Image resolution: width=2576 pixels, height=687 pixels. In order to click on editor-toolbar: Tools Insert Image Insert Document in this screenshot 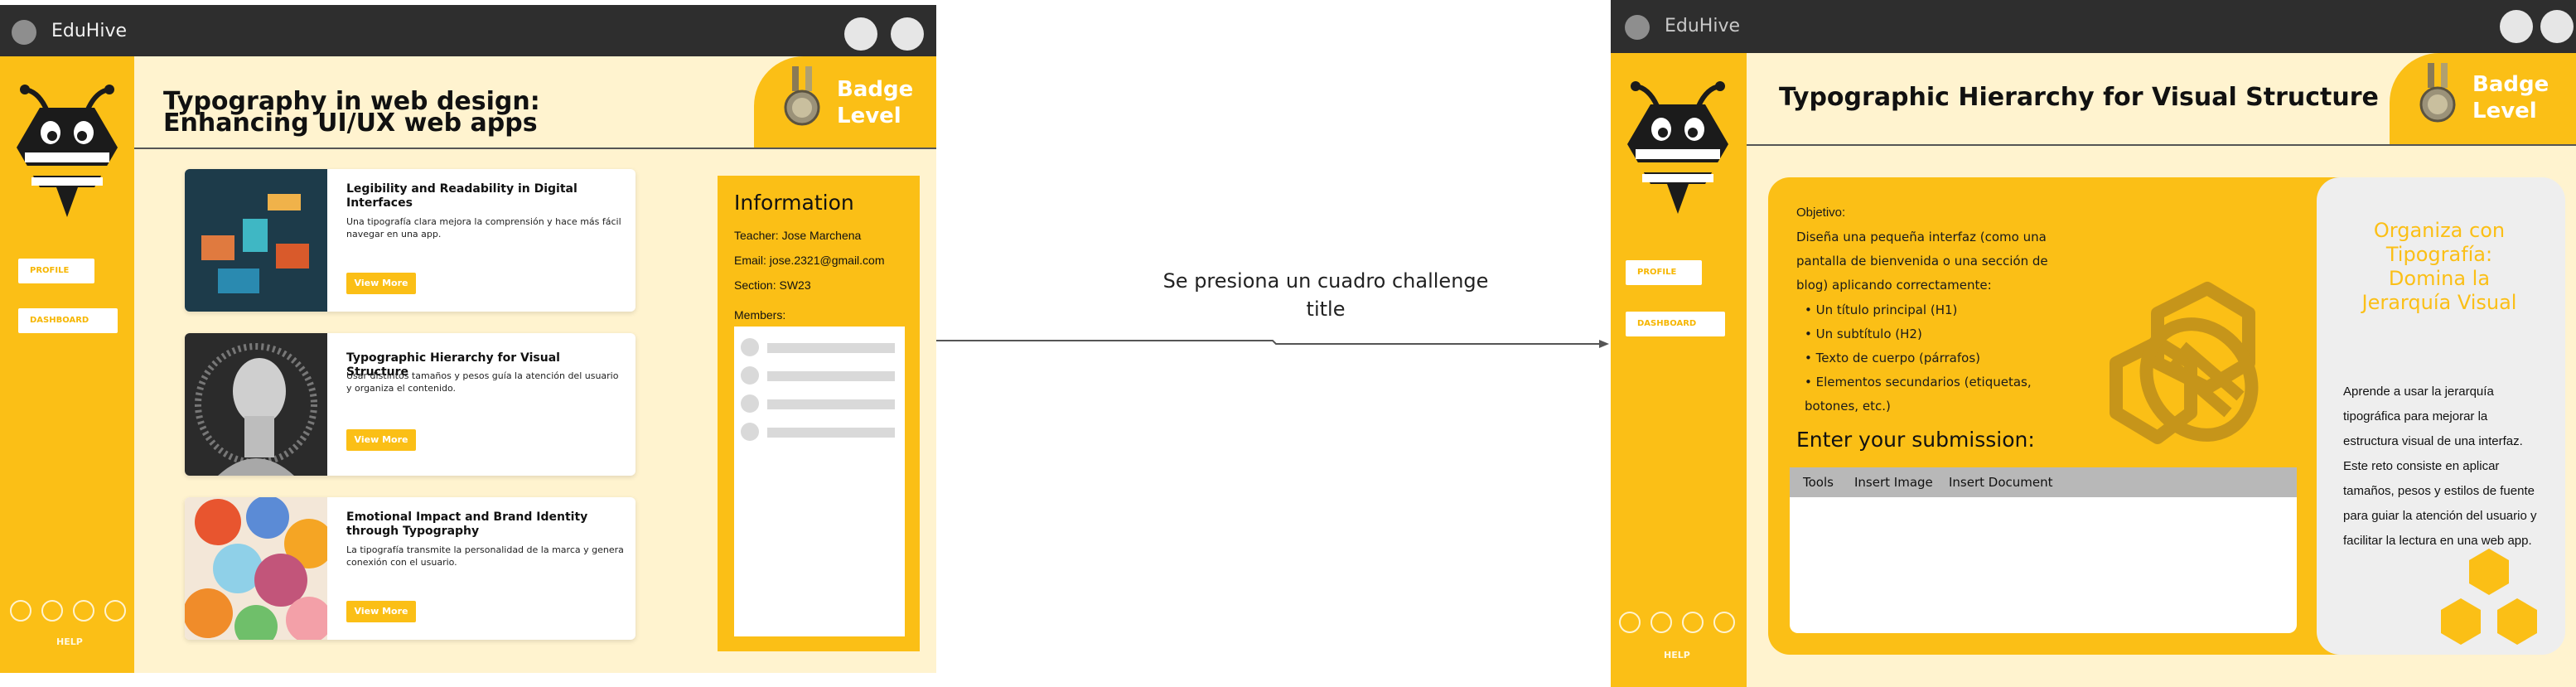, I will do `click(2043, 482)`.